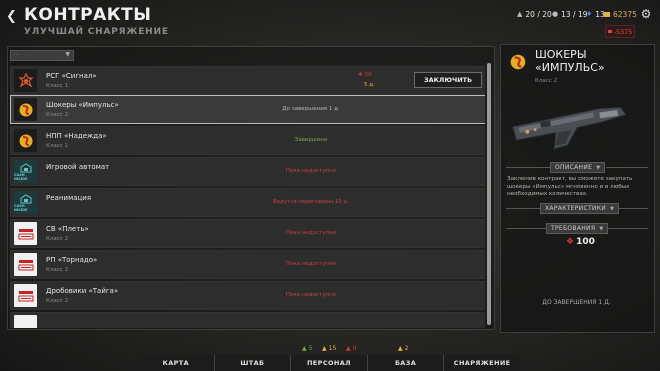  What do you see at coordinates (406, 363) in the screenshot?
I see `tab-base: БАЗА` at bounding box center [406, 363].